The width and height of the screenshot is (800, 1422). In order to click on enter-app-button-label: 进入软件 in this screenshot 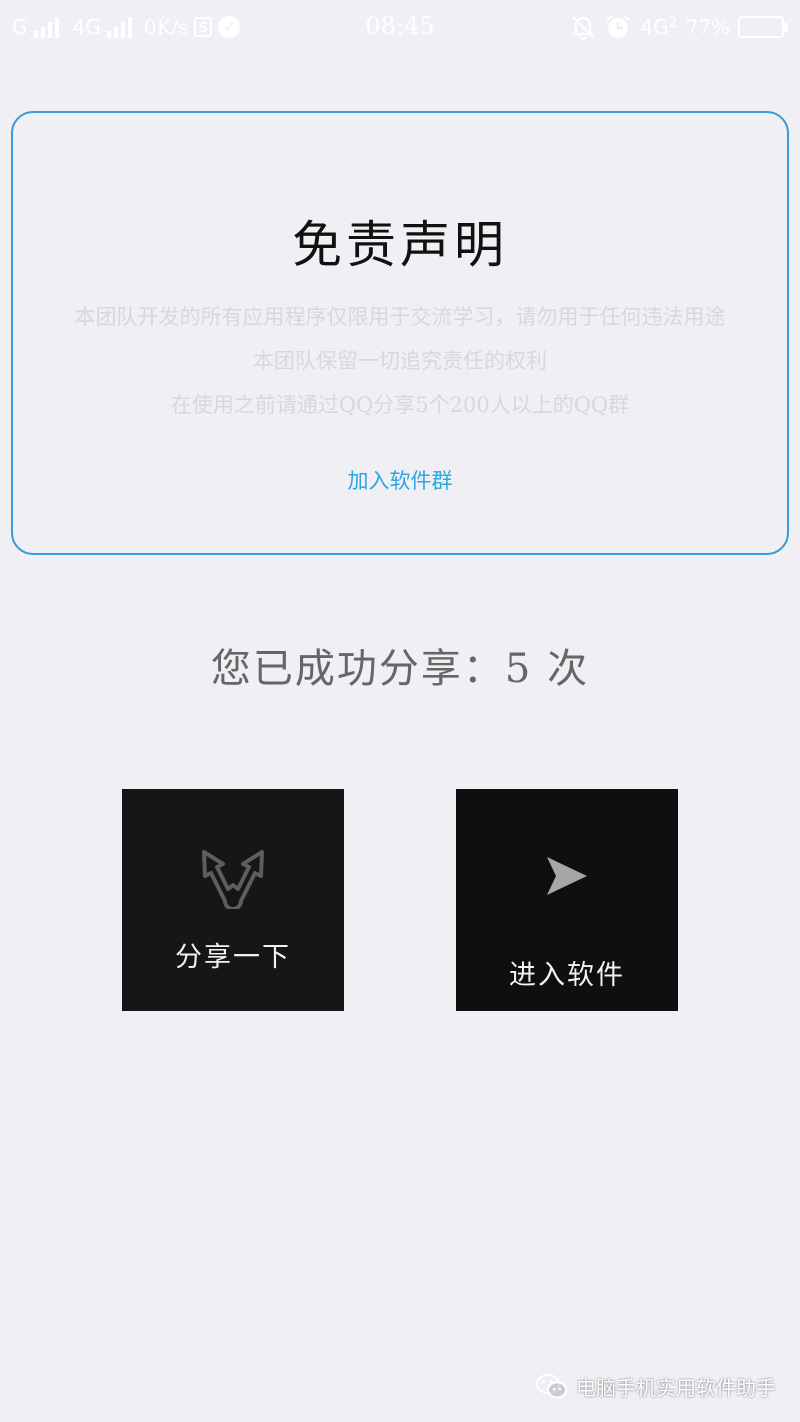, I will do `click(567, 975)`.